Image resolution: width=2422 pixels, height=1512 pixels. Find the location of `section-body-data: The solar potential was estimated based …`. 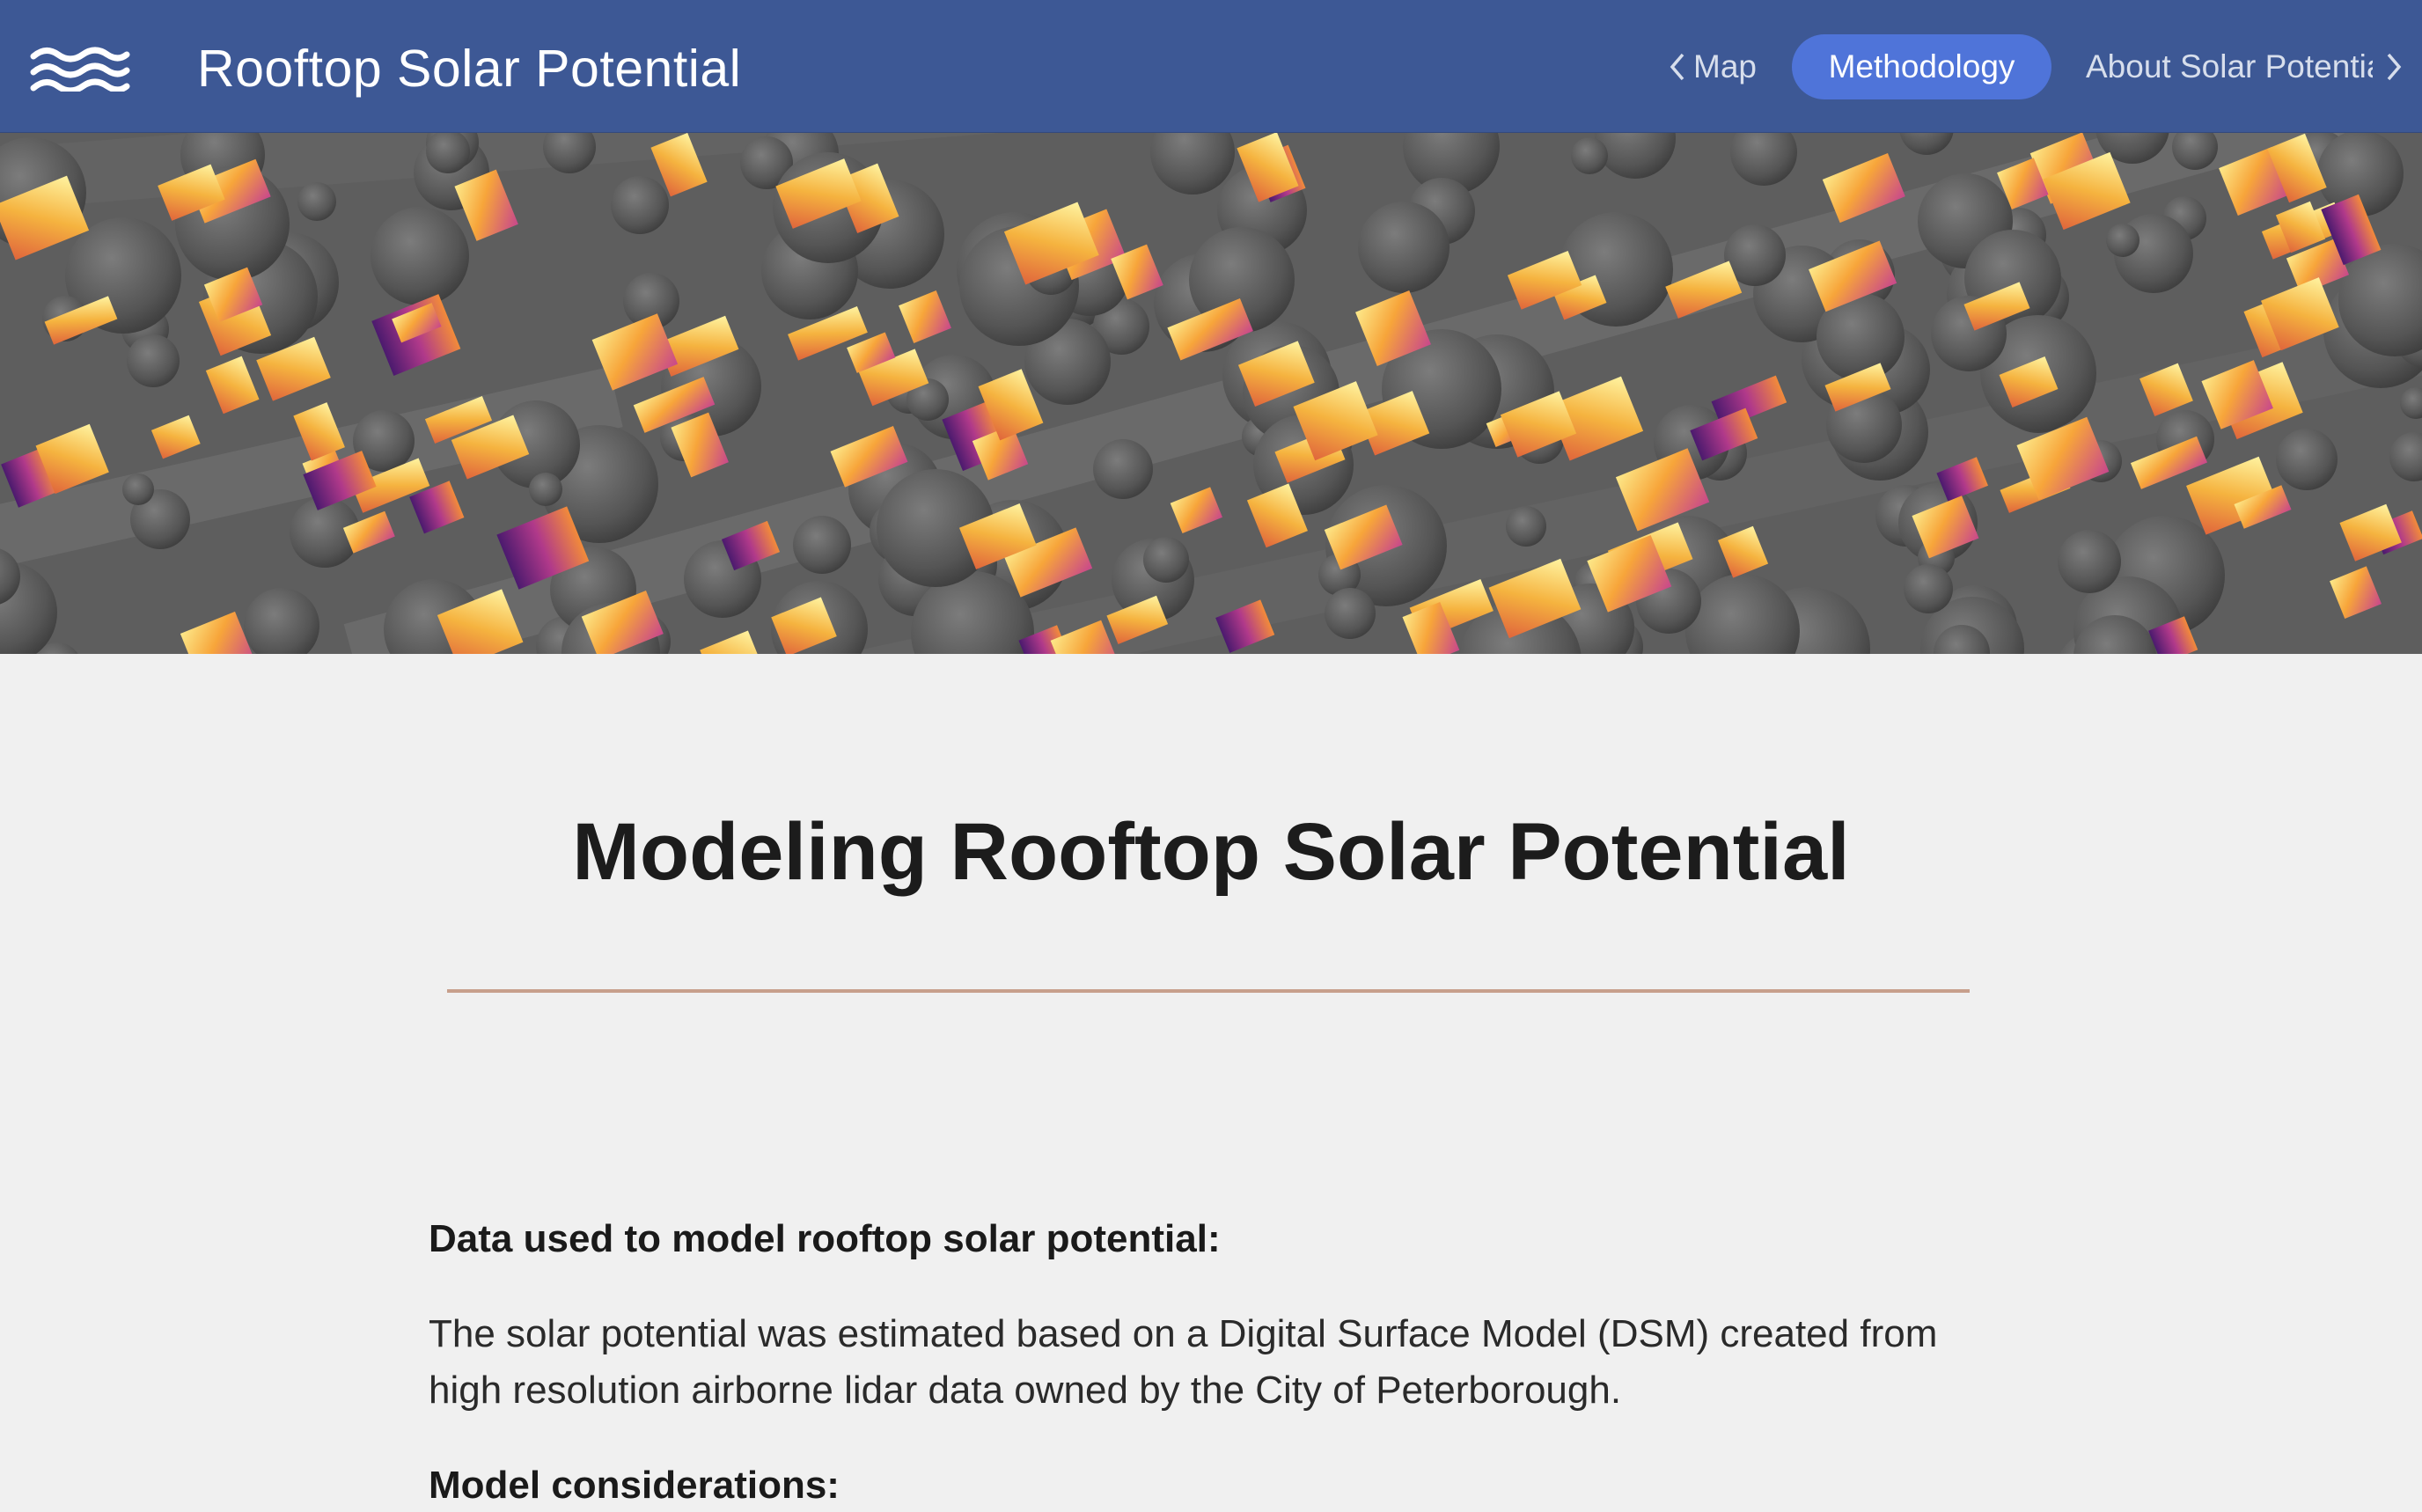

section-body-data: The solar potential was estimated based … is located at coordinates (1183, 1362).